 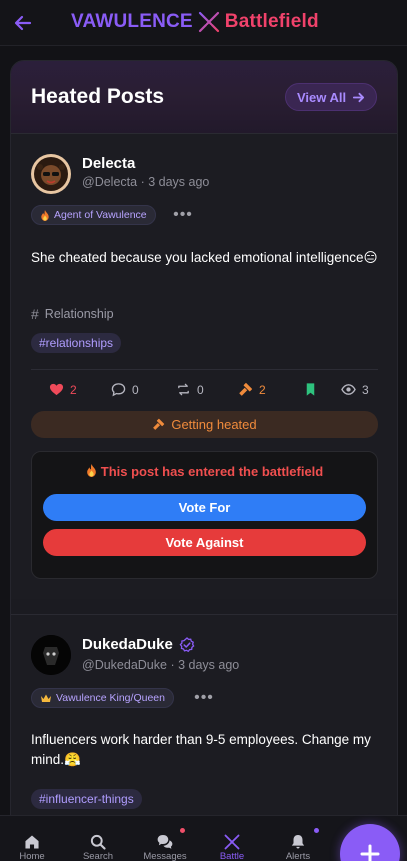 What do you see at coordinates (135, 389) in the screenshot?
I see `comment-count: 0` at bounding box center [135, 389].